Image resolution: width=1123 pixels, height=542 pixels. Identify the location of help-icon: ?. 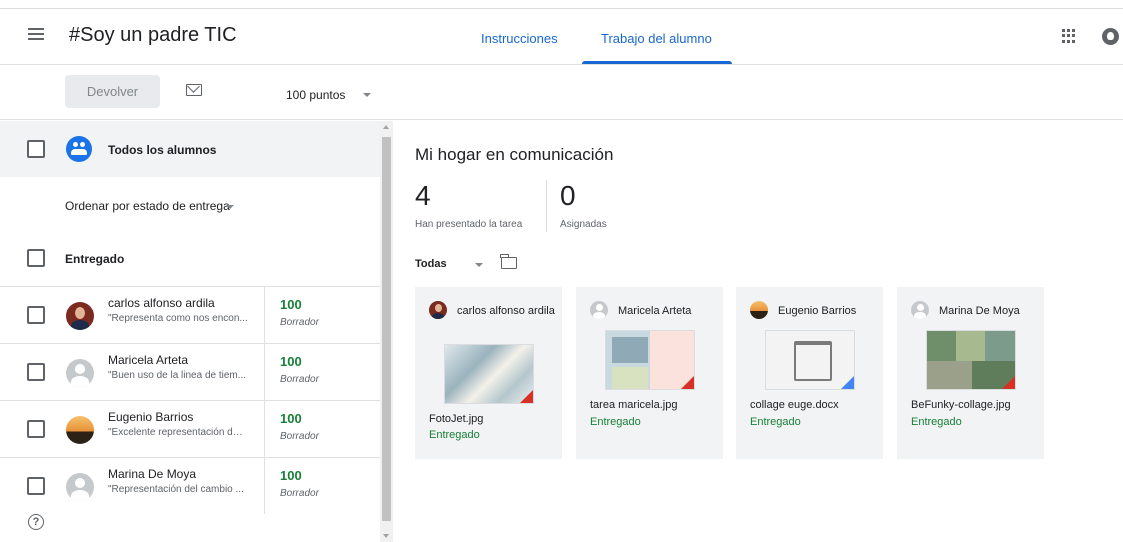
(36, 522).